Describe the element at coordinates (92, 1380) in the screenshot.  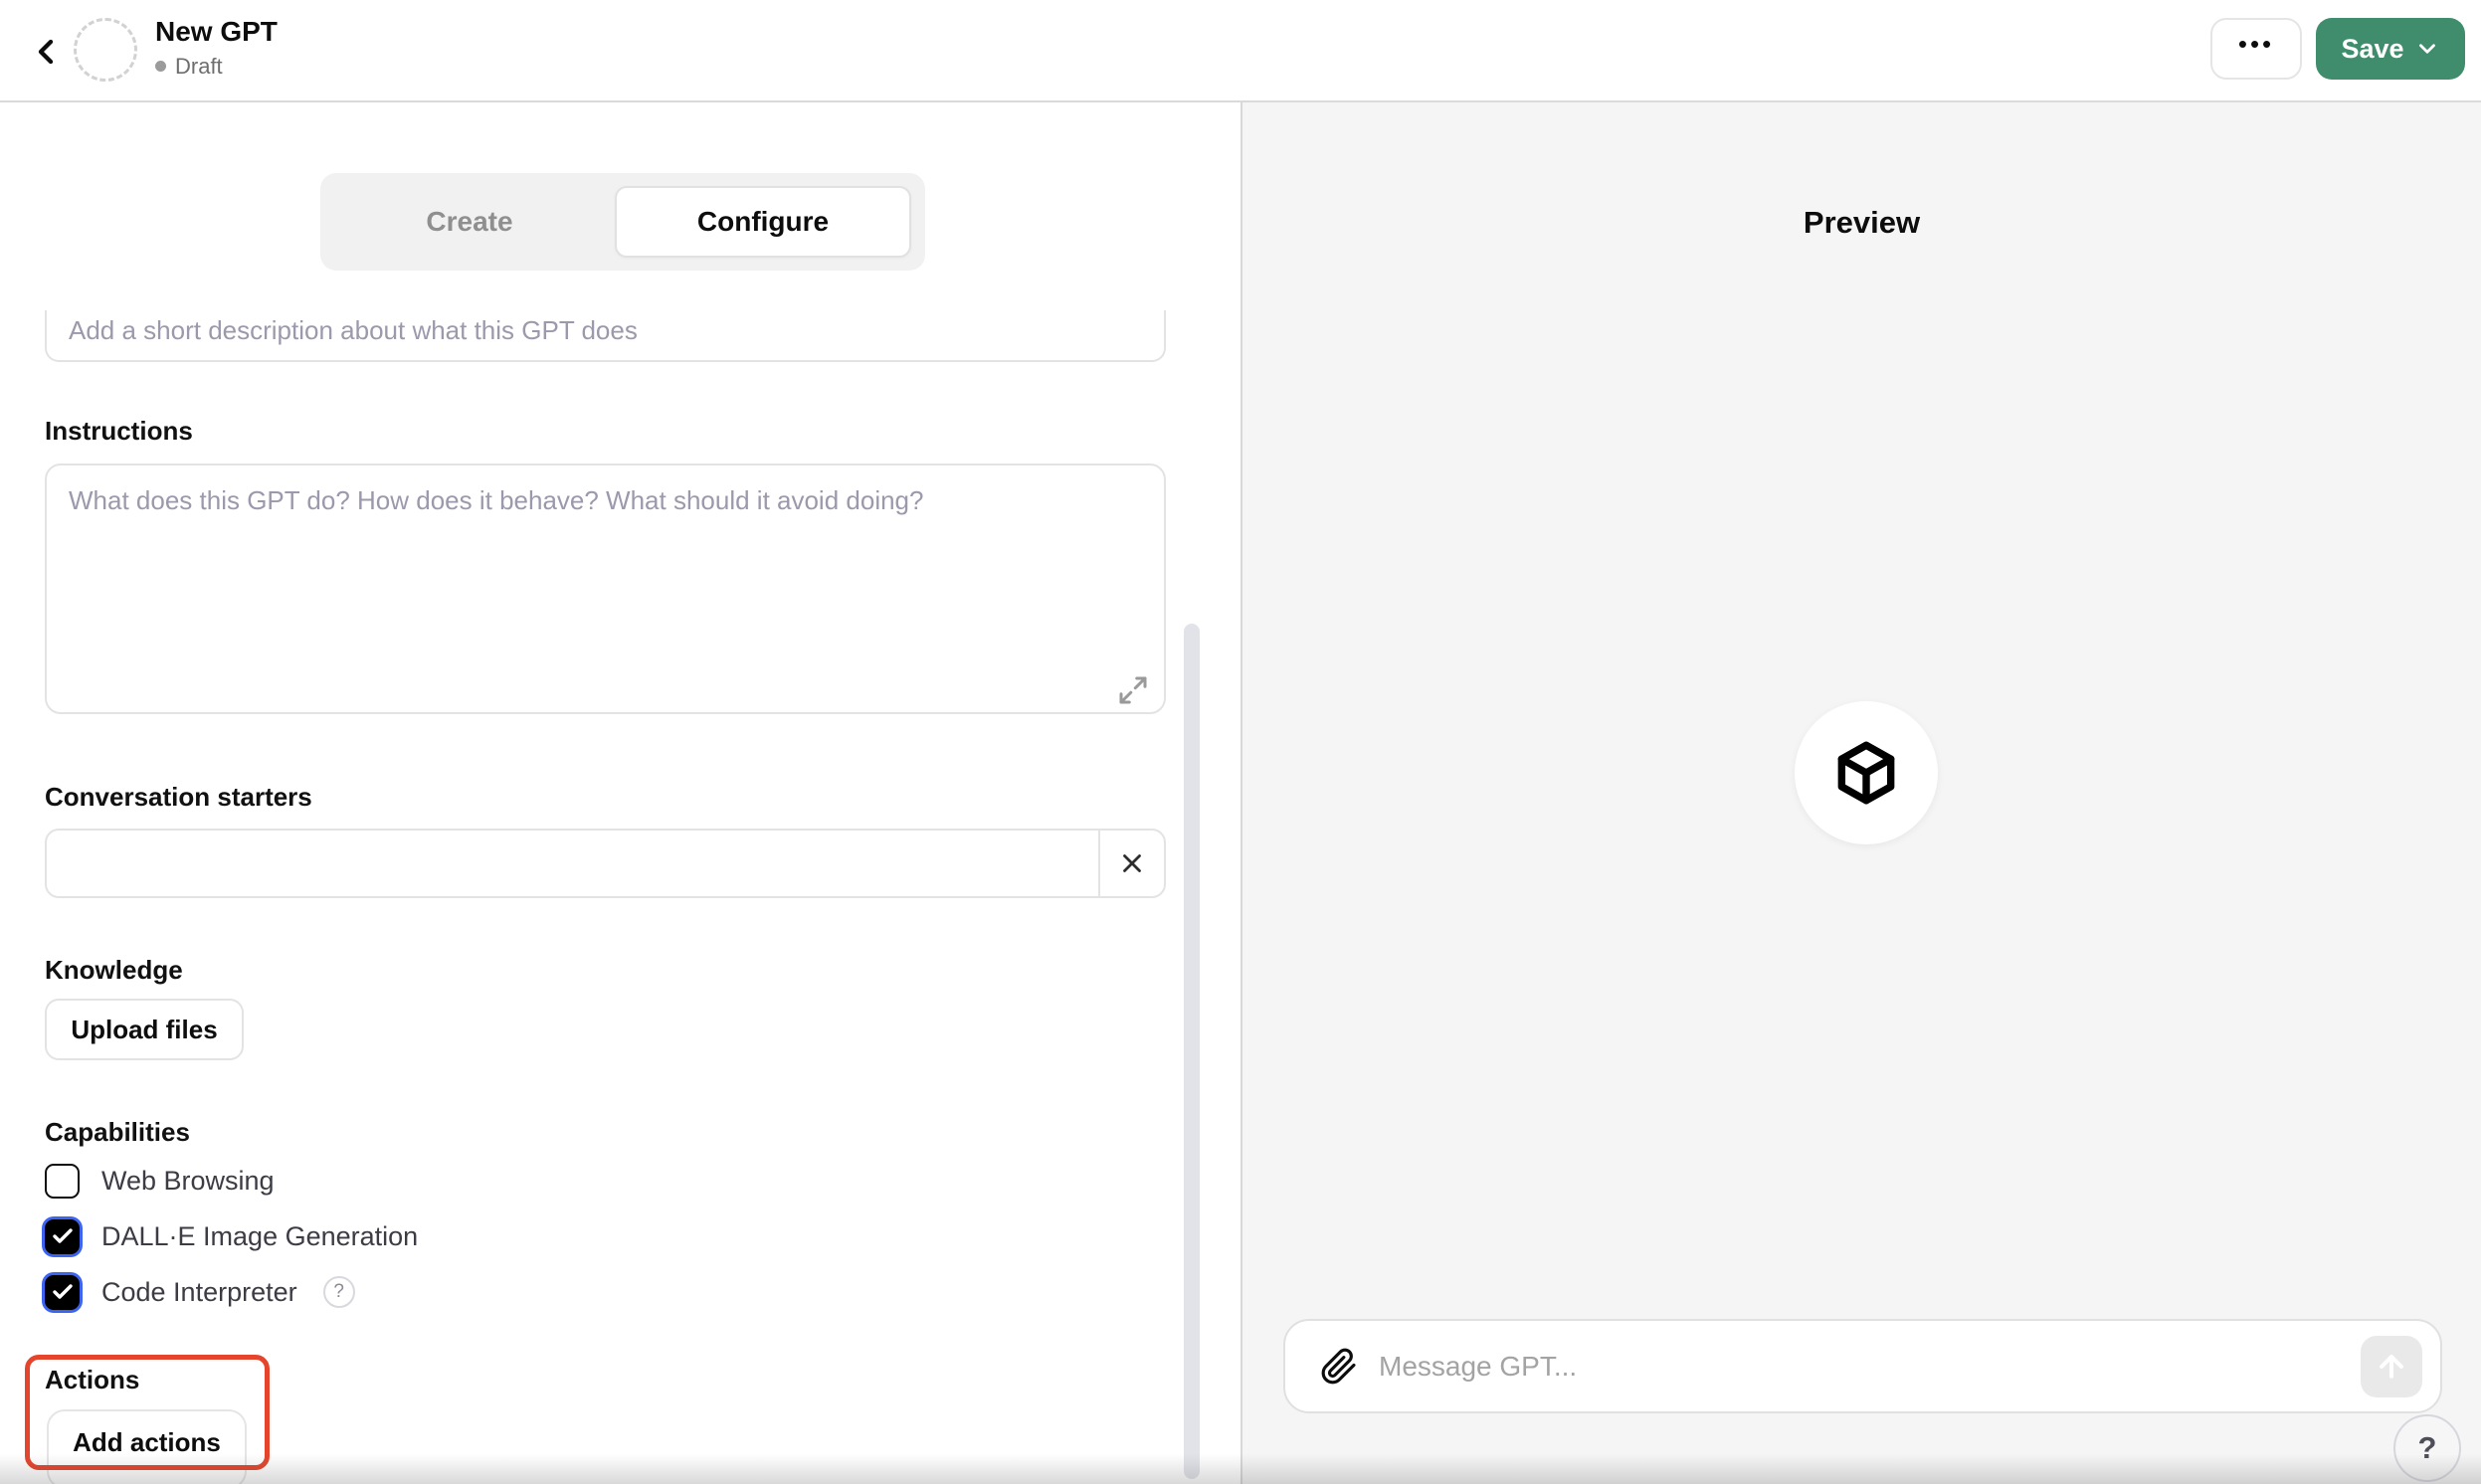
I see `actions-label: Actions` at that location.